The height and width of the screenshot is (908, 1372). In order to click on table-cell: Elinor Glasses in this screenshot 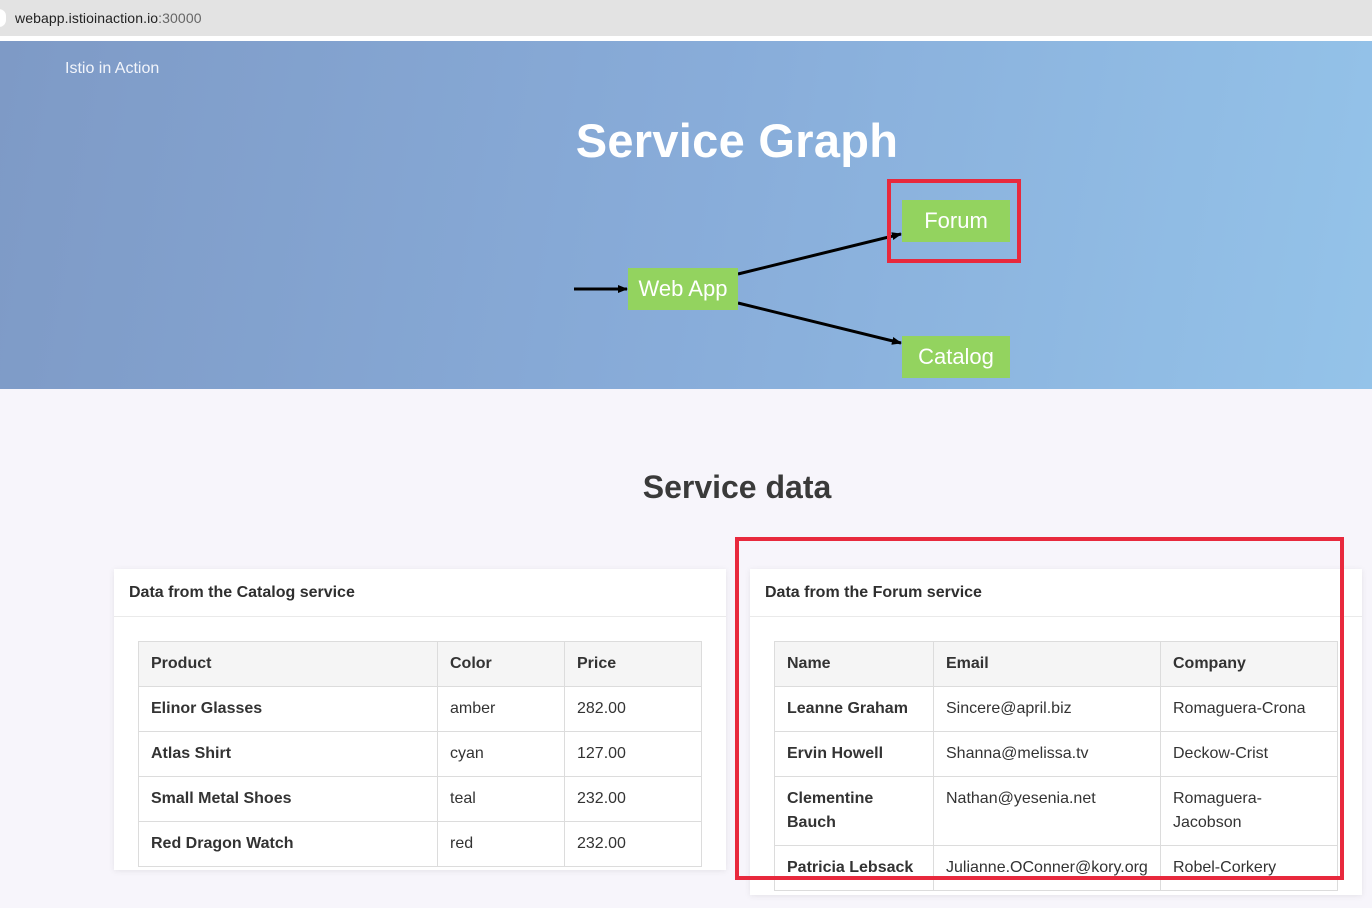, I will do `click(288, 709)`.